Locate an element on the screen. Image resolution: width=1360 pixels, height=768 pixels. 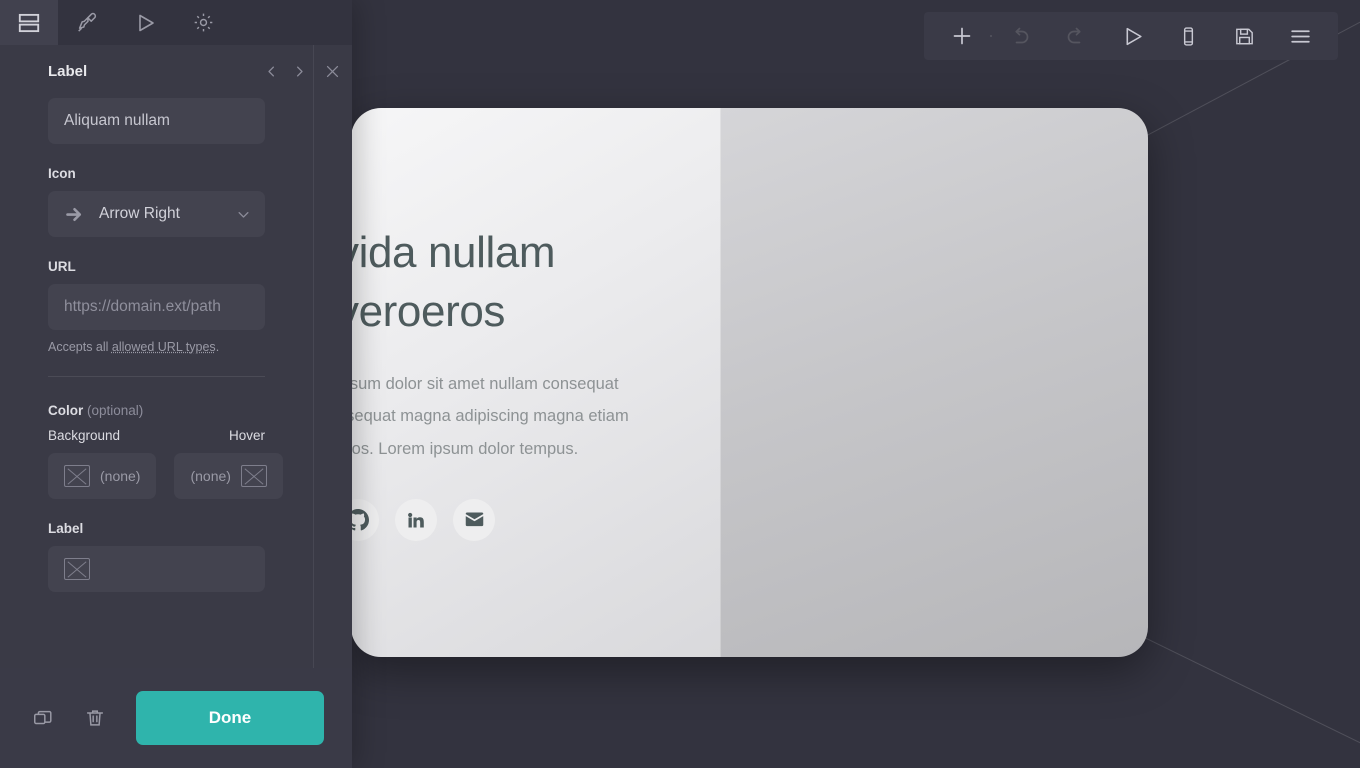
arrow-right-icon is located at coordinates (74, 214).